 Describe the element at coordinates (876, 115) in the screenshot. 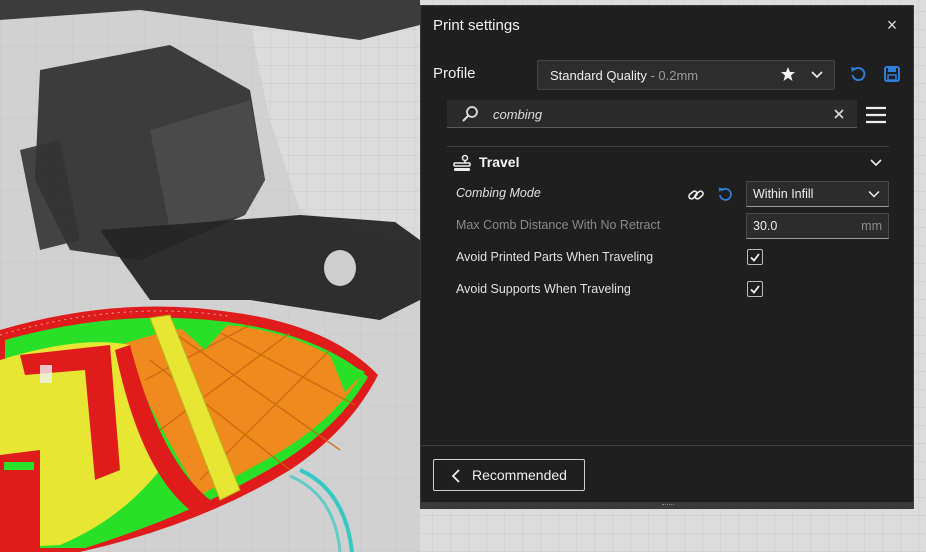

I see `hamburger-menu-icon` at that location.